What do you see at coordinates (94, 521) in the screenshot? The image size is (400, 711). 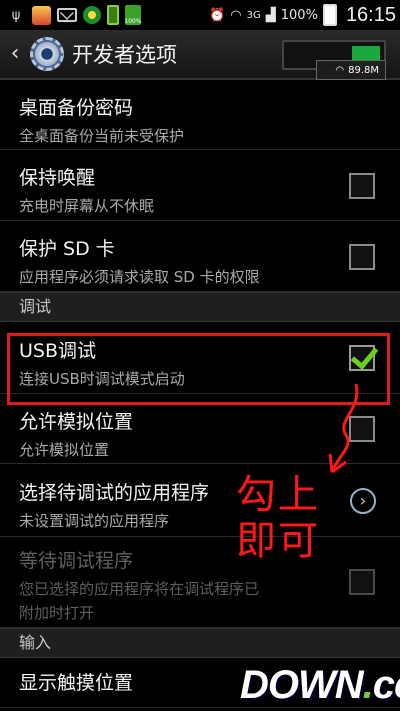 I see `item-summary: 未设置调试的应用程序` at bounding box center [94, 521].